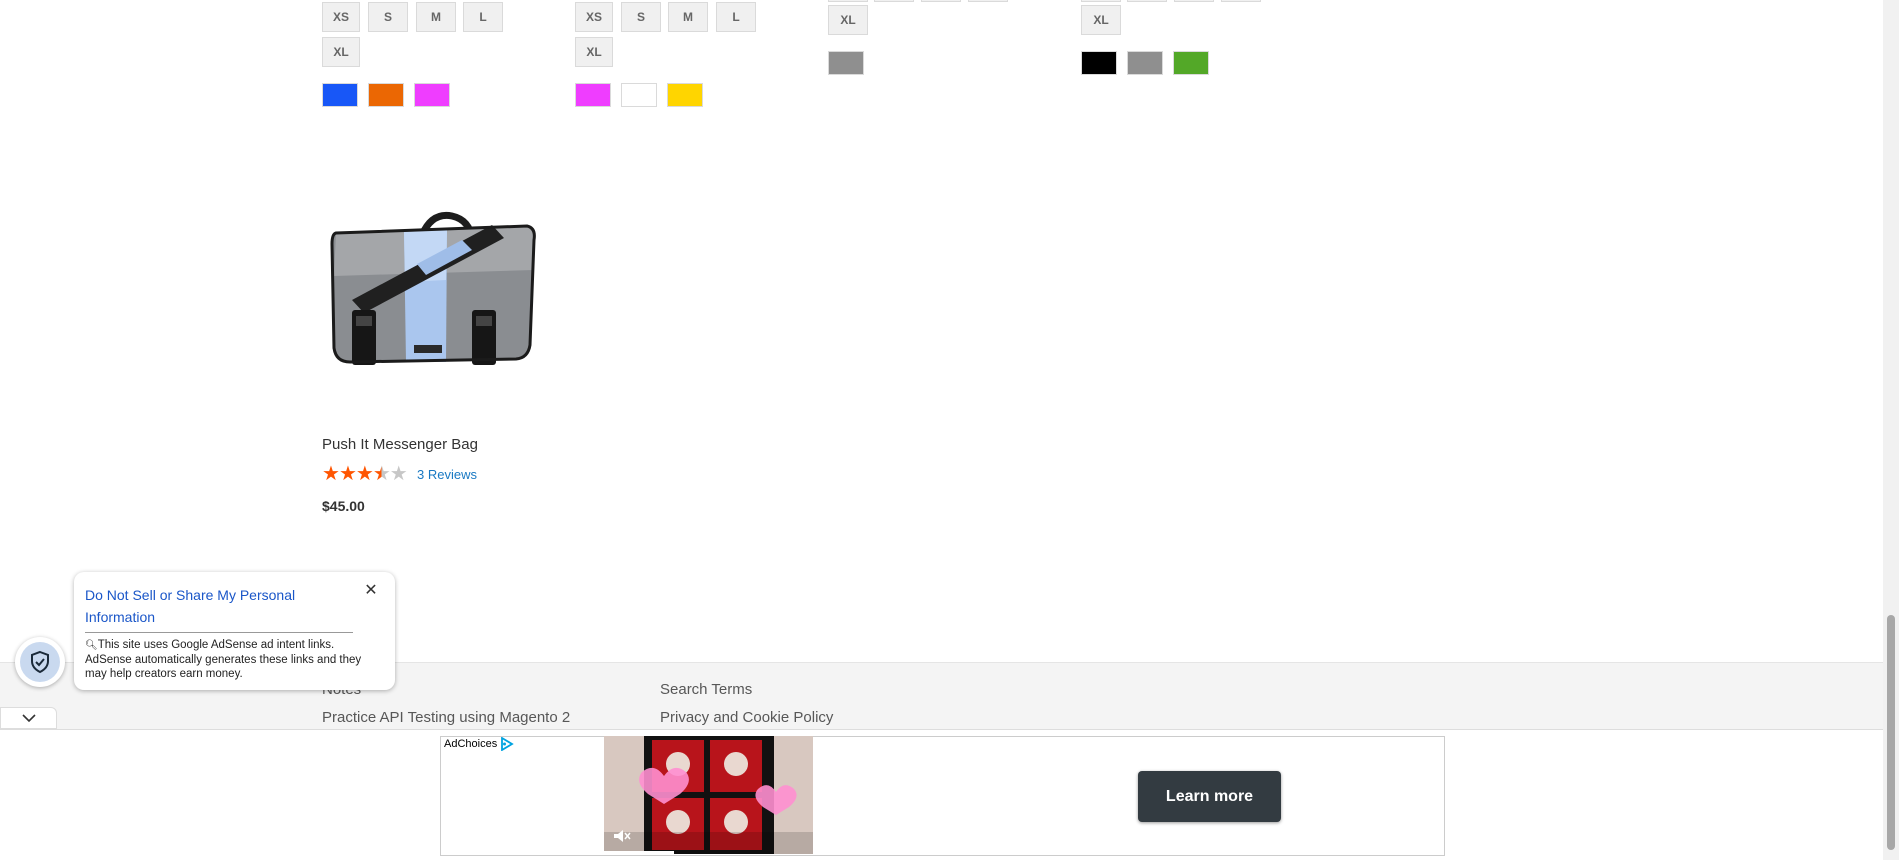 This screenshot has width=1899, height=860. What do you see at coordinates (1891, 430) in the screenshot?
I see `page-scrollbar` at bounding box center [1891, 430].